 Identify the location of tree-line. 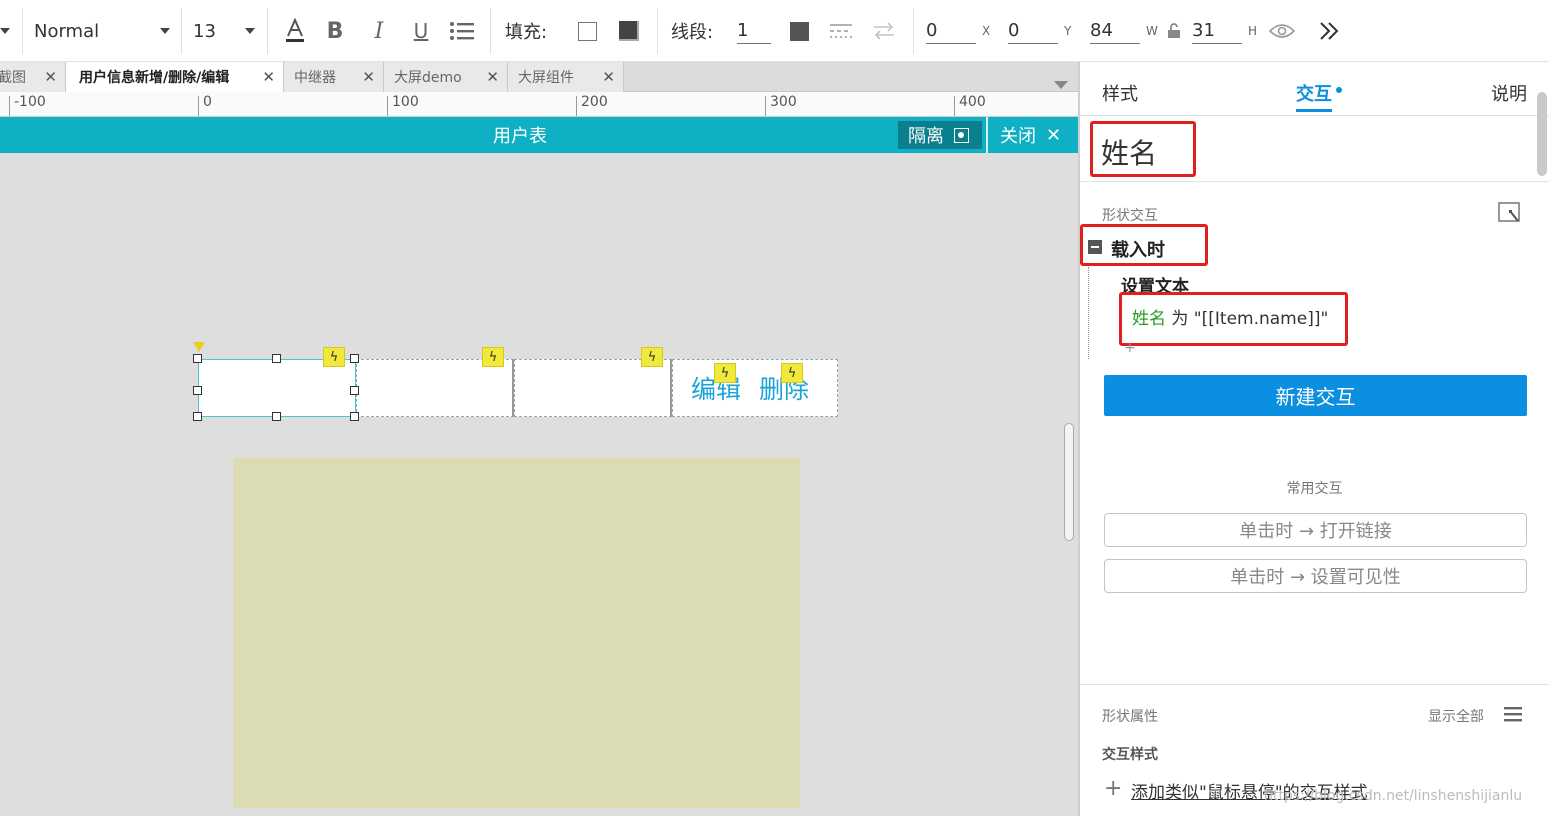
(1088, 313).